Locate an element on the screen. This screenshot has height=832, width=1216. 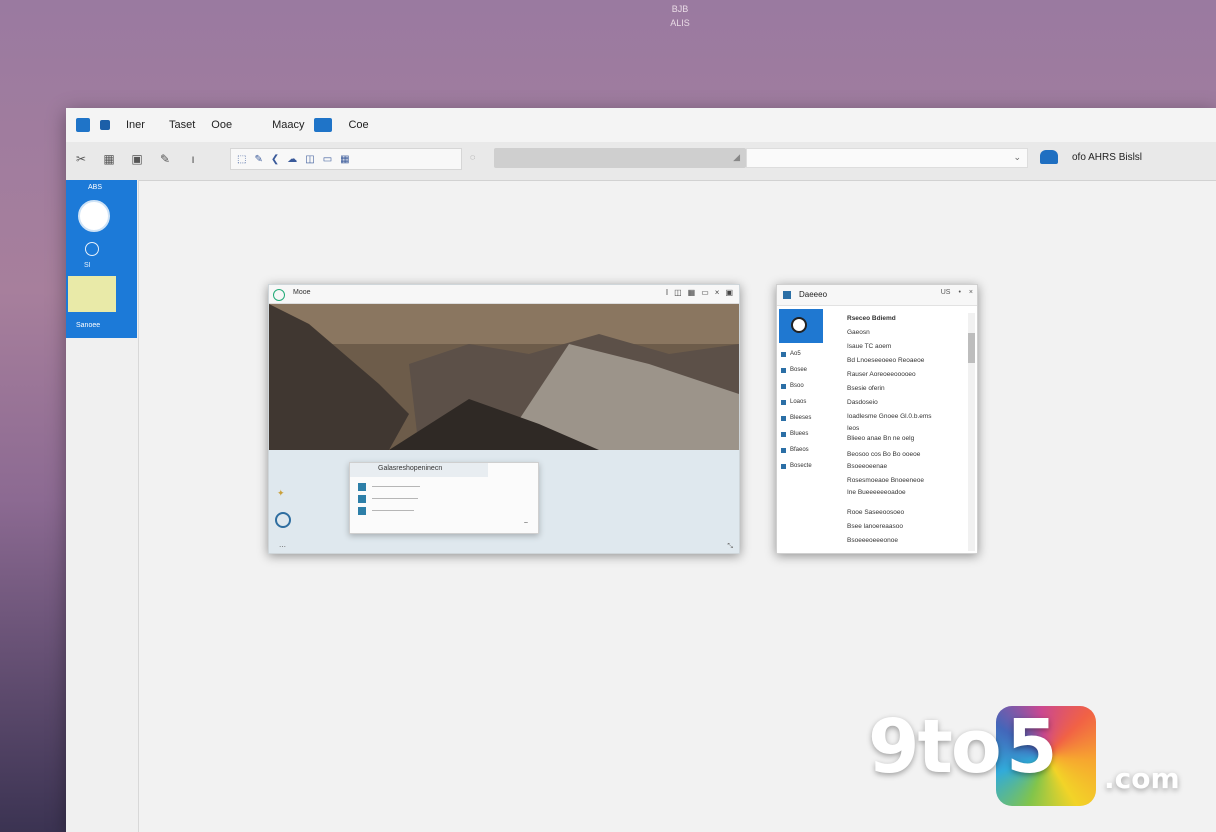
contacts-nav-item: Ao5 is located at coordinates (791, 354).